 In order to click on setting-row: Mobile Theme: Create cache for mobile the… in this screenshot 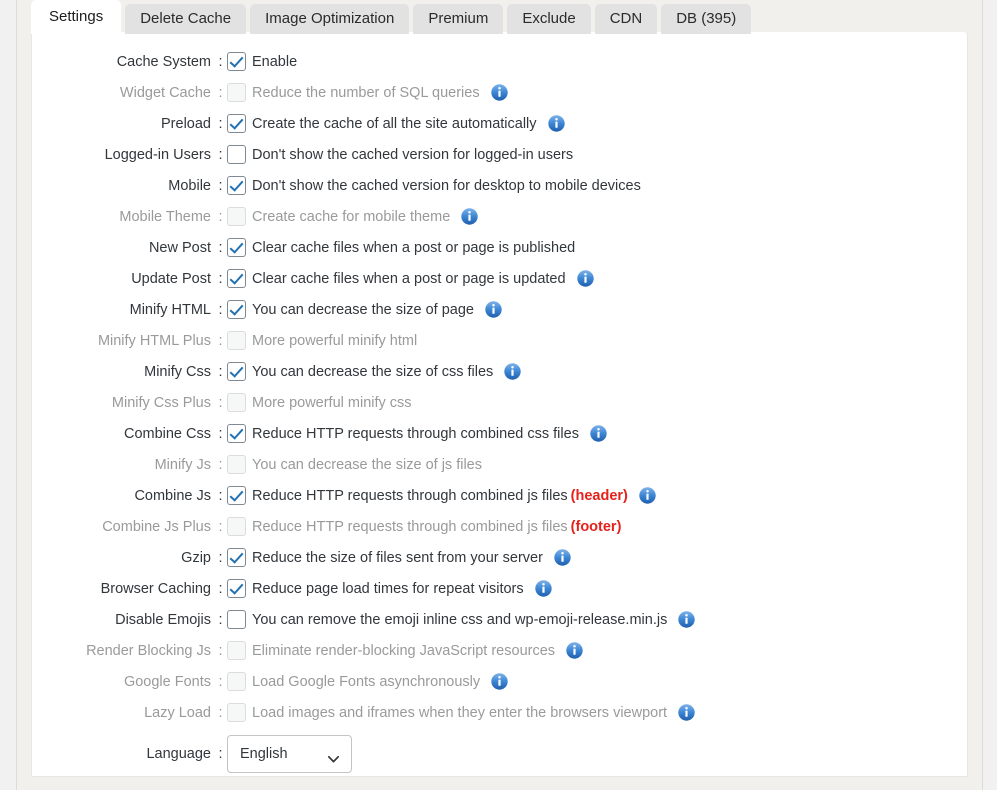, I will do `click(499, 216)`.